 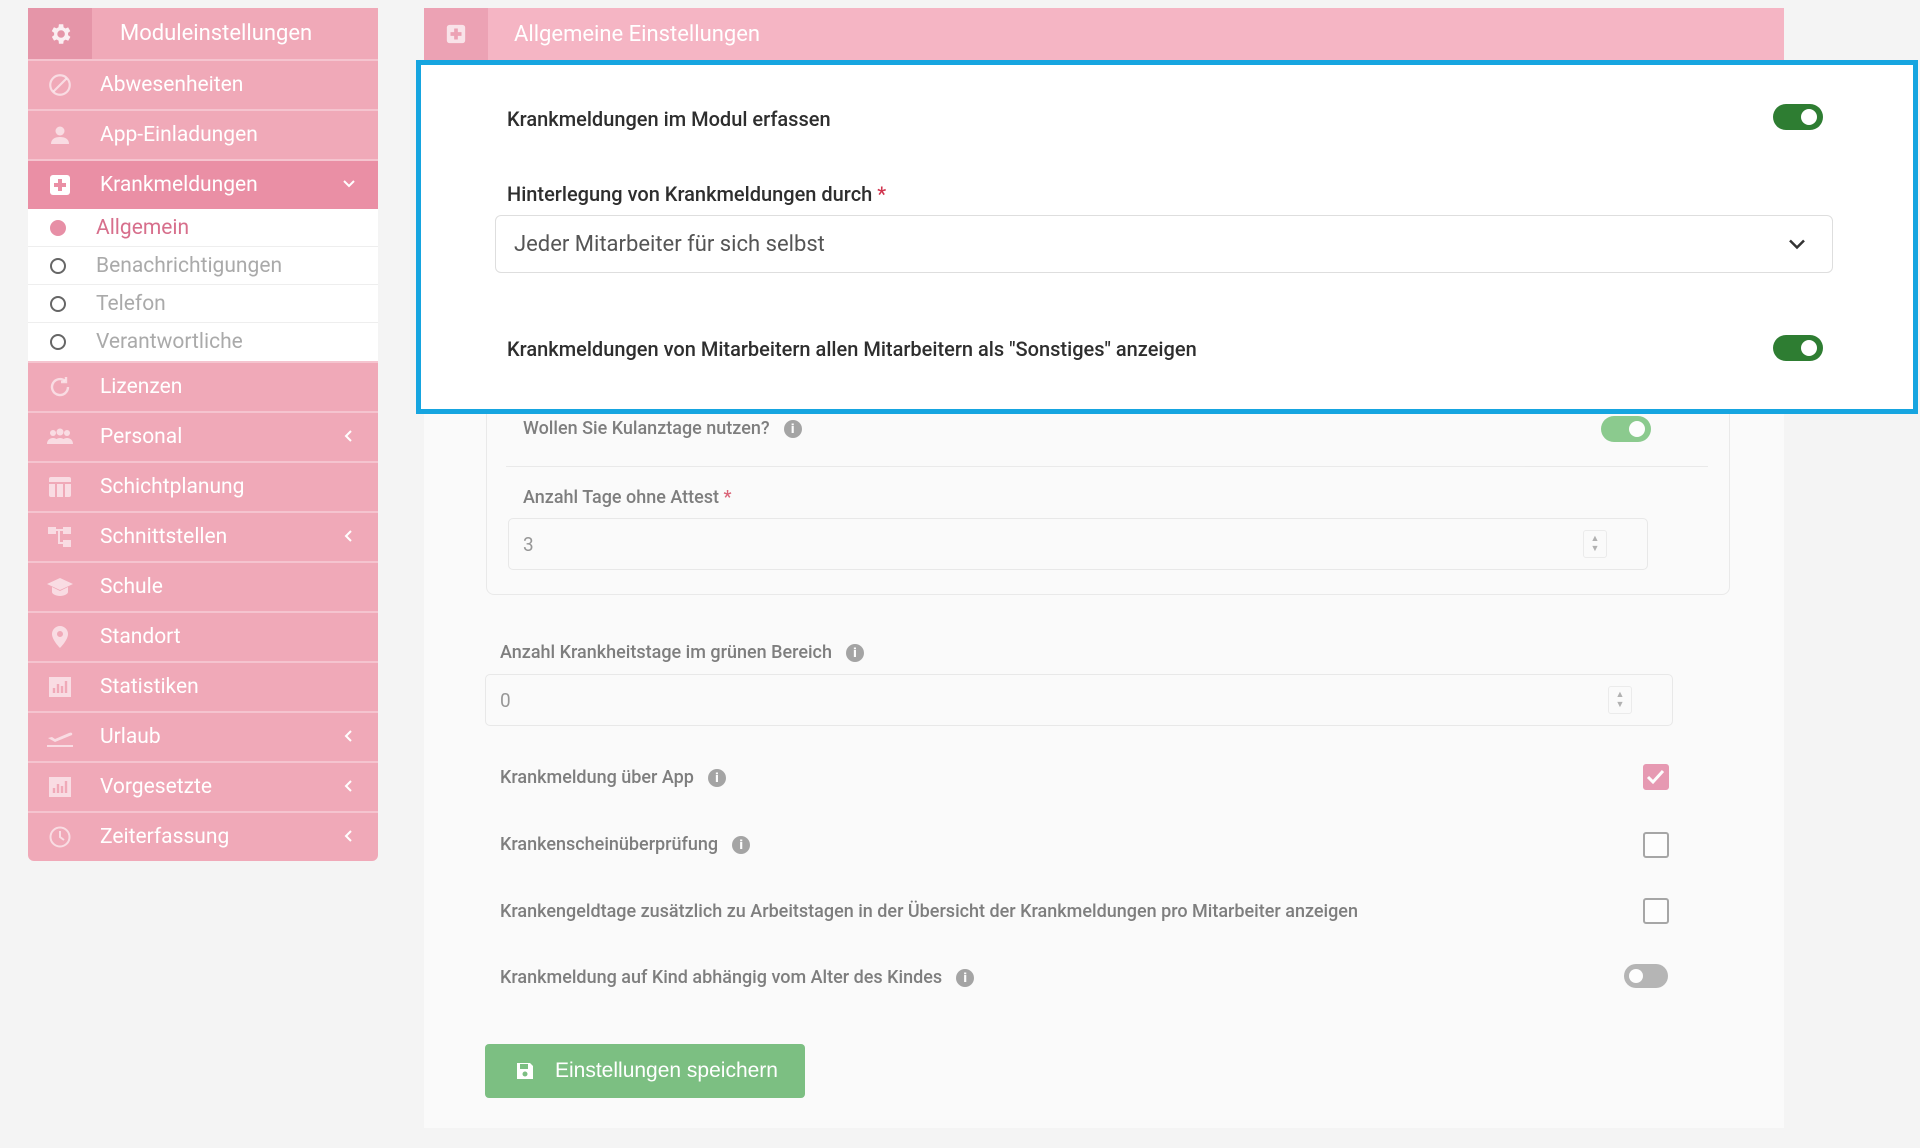 I want to click on subitem-label: Verantwortliche, so click(x=169, y=342).